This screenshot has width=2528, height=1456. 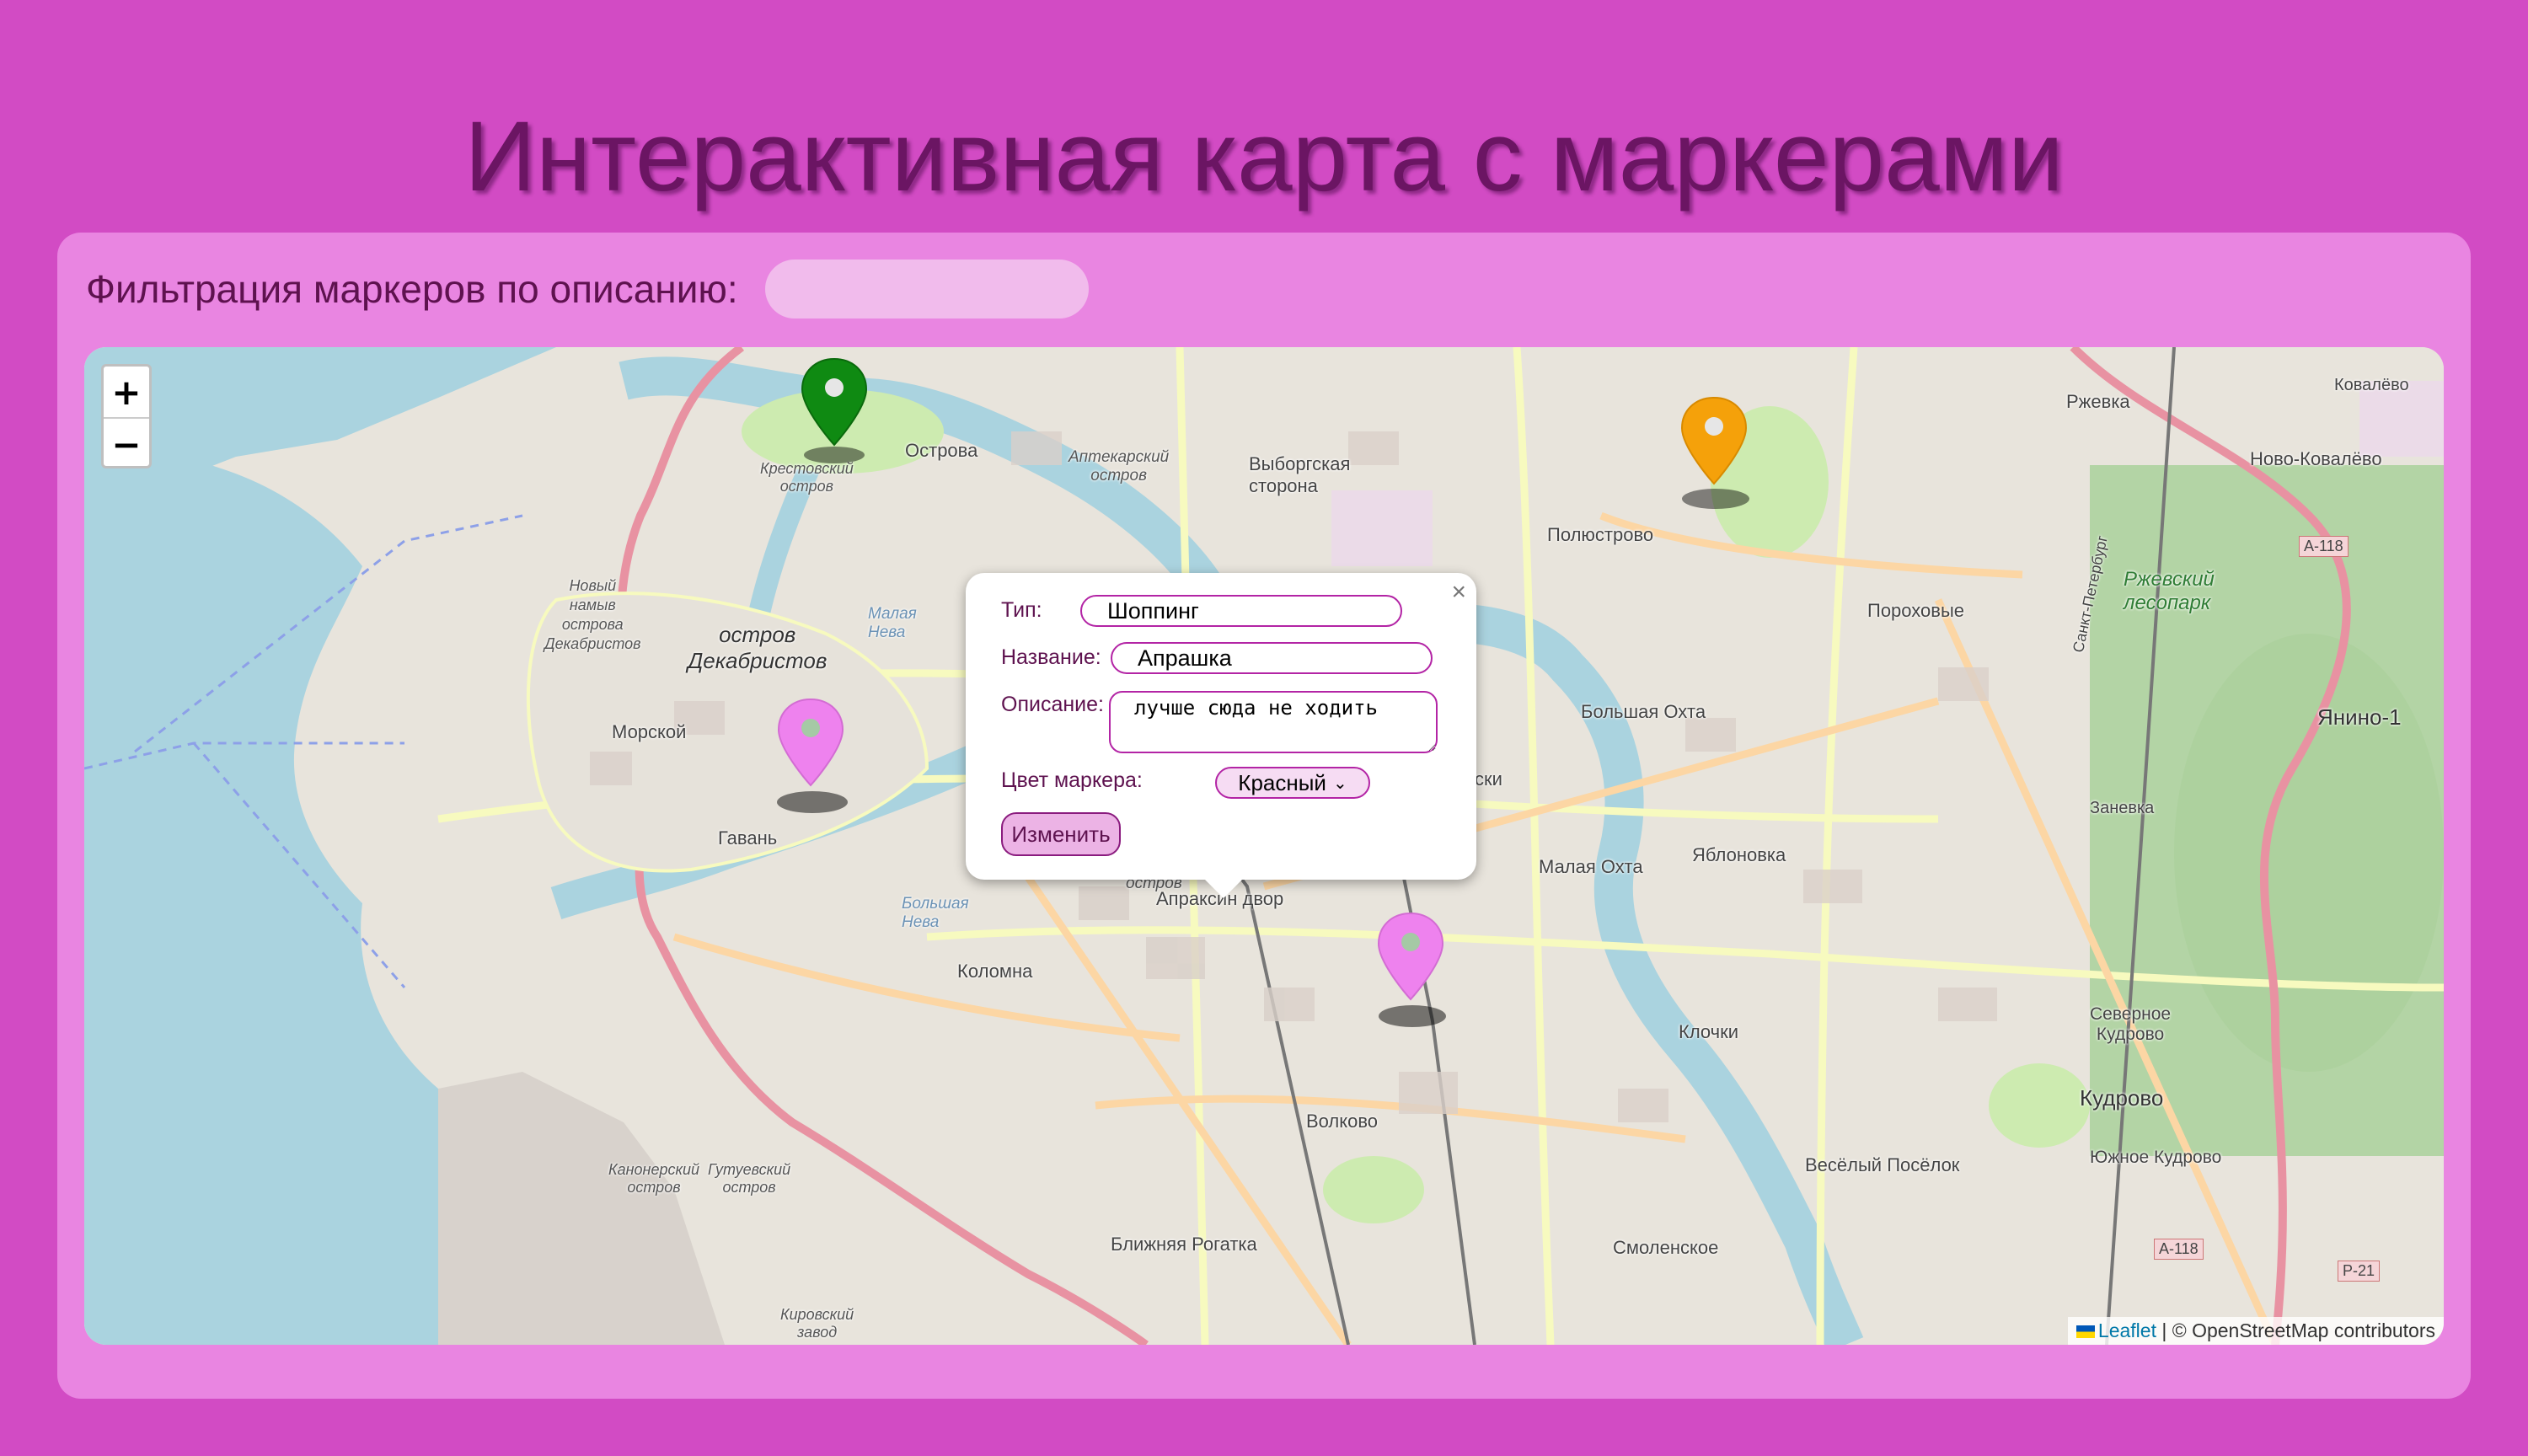 I want to click on chevron-down-icon: ⌄, so click(x=1339, y=783).